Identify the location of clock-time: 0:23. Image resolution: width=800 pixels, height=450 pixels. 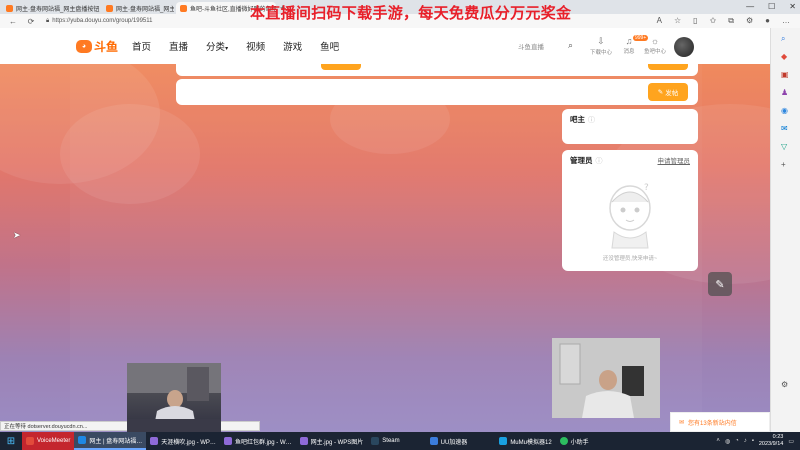
(778, 437).